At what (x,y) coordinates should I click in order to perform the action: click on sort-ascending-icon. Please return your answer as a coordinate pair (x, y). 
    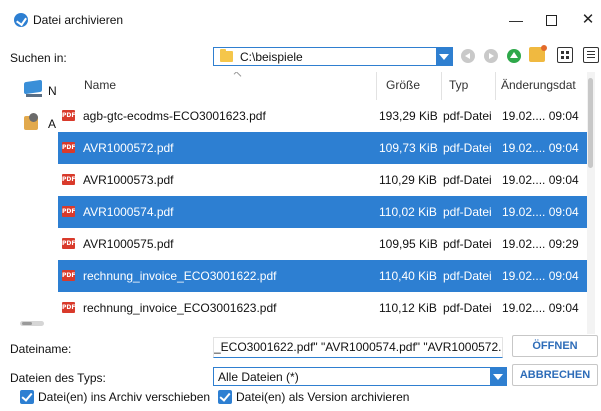
    Looking at the image, I should click on (237, 75).